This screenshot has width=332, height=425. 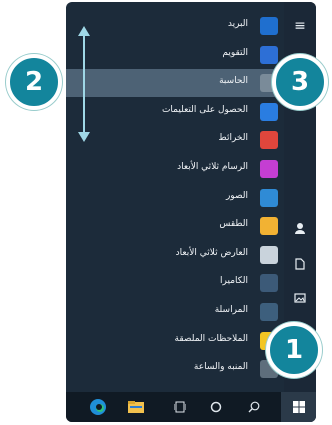 What do you see at coordinates (175, 83) in the screenshot?
I see `app-item: الحاسبة` at bounding box center [175, 83].